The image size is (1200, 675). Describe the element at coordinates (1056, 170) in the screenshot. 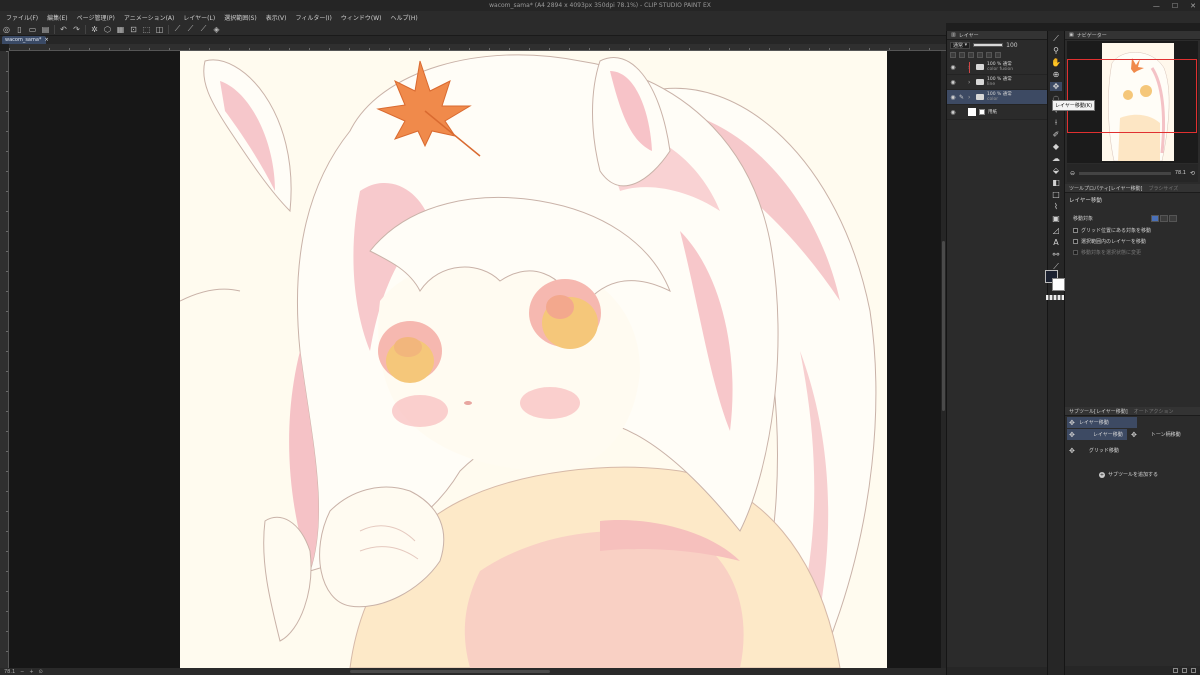

I see `fill-tool-icon: ⬙` at that location.